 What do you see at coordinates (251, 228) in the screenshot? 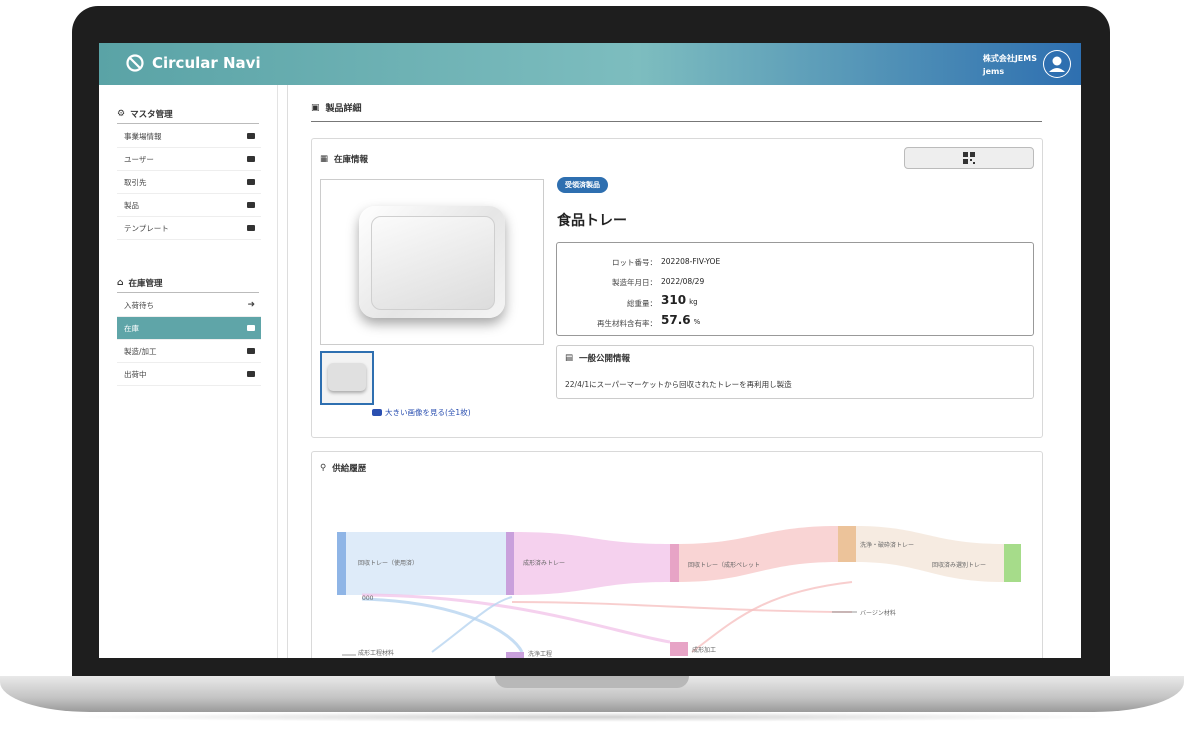
I see `template-icon` at bounding box center [251, 228].